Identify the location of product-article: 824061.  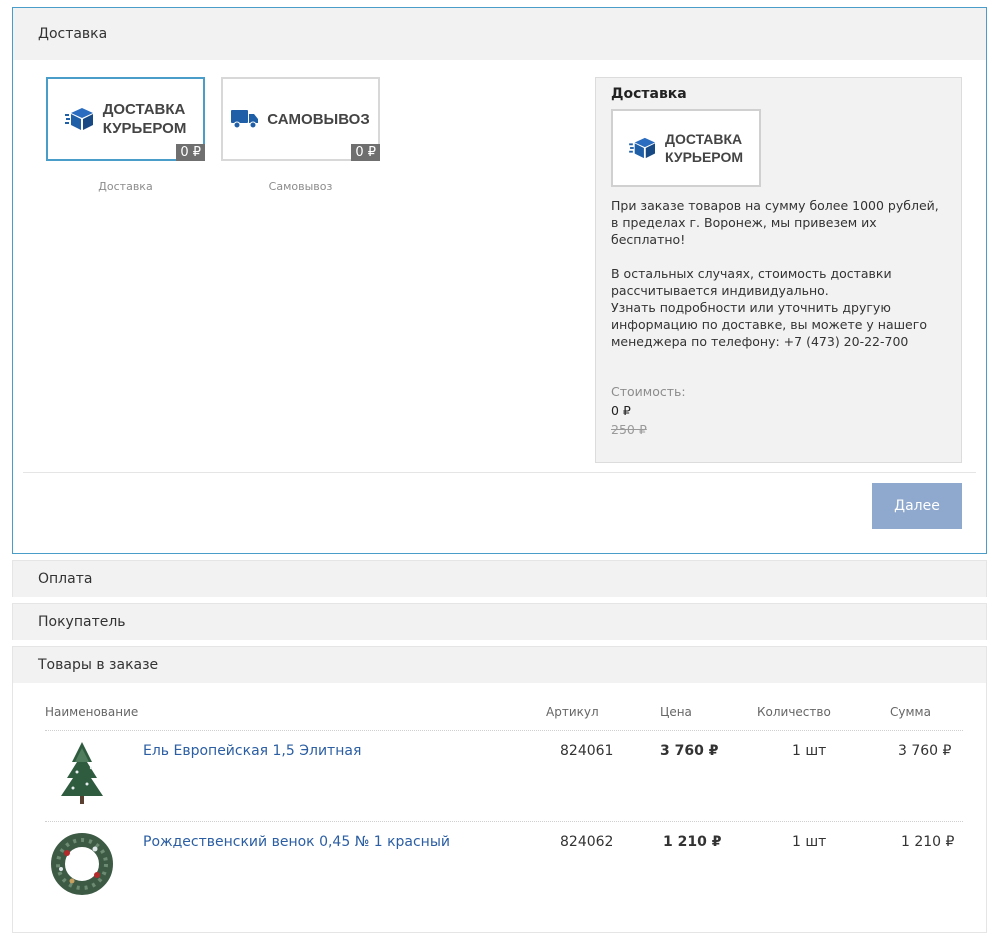
(587, 751).